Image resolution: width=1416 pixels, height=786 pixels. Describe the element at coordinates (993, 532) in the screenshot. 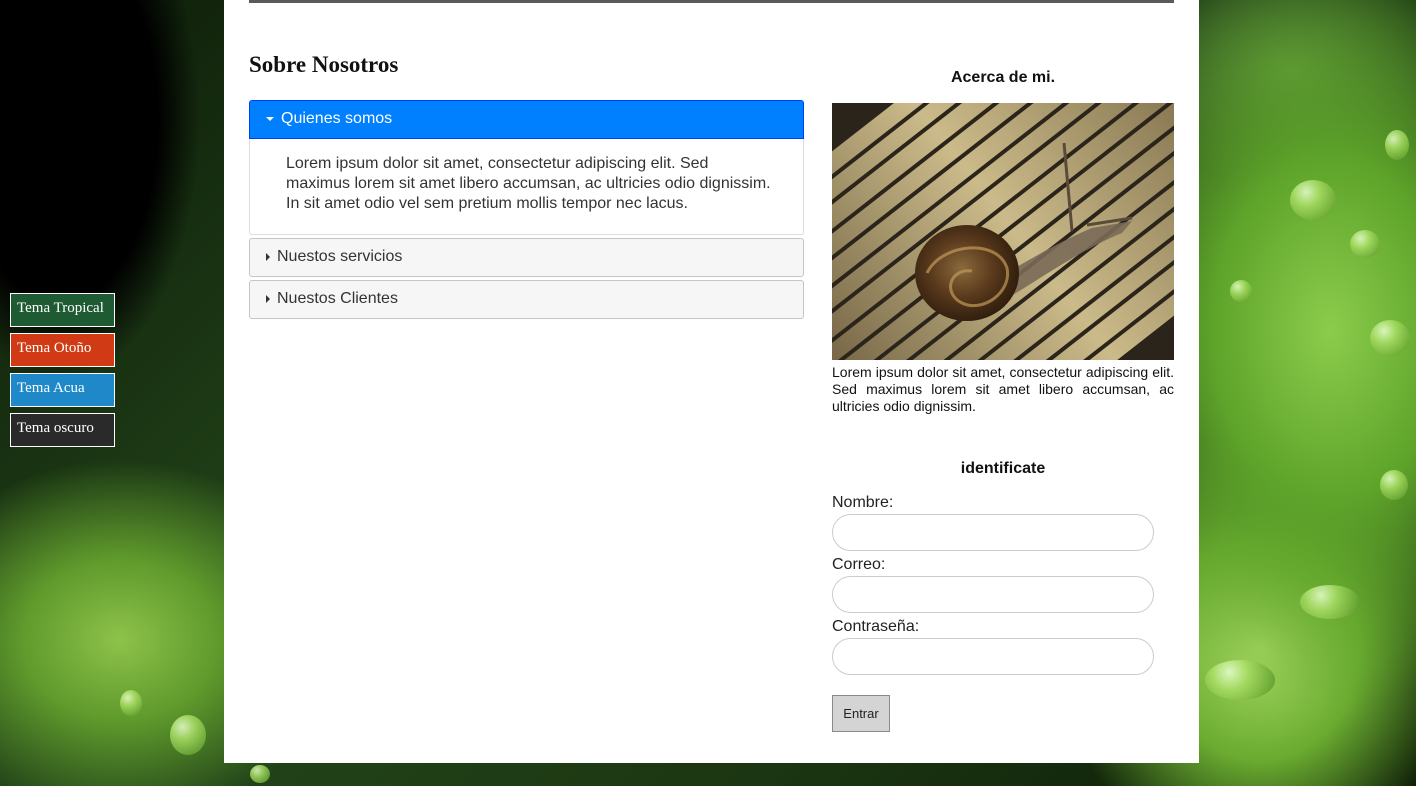

I see `name-field` at that location.